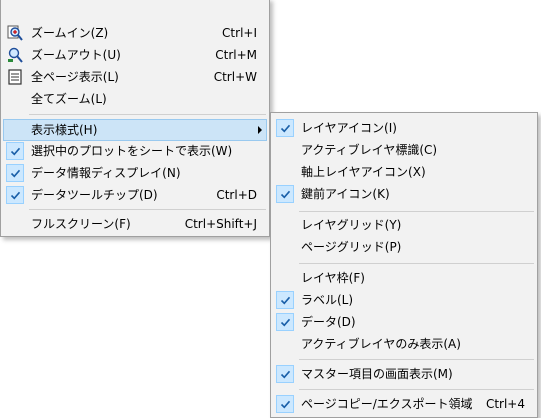  I want to click on menu-item-label: マスター項目の画面表示(M), so click(377, 374).